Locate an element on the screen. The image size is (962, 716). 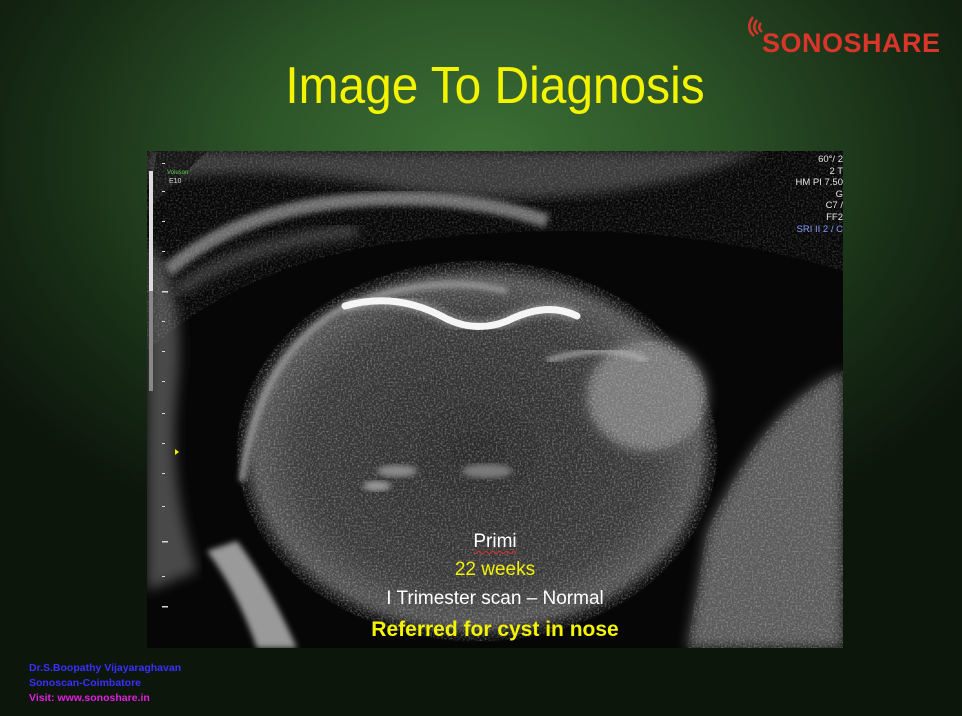
readout-line: FF2 is located at coordinates (834, 217).